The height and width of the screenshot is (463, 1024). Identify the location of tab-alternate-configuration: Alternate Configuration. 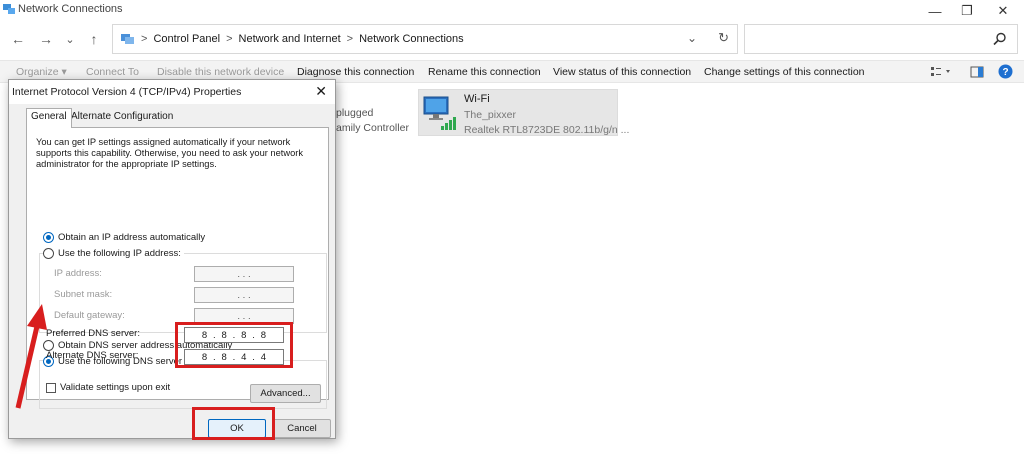
(122, 118).